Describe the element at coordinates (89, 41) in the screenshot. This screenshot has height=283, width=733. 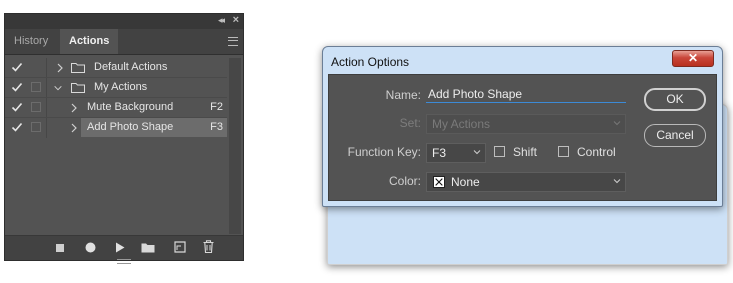
I see `tab-actions: Actions` at that location.